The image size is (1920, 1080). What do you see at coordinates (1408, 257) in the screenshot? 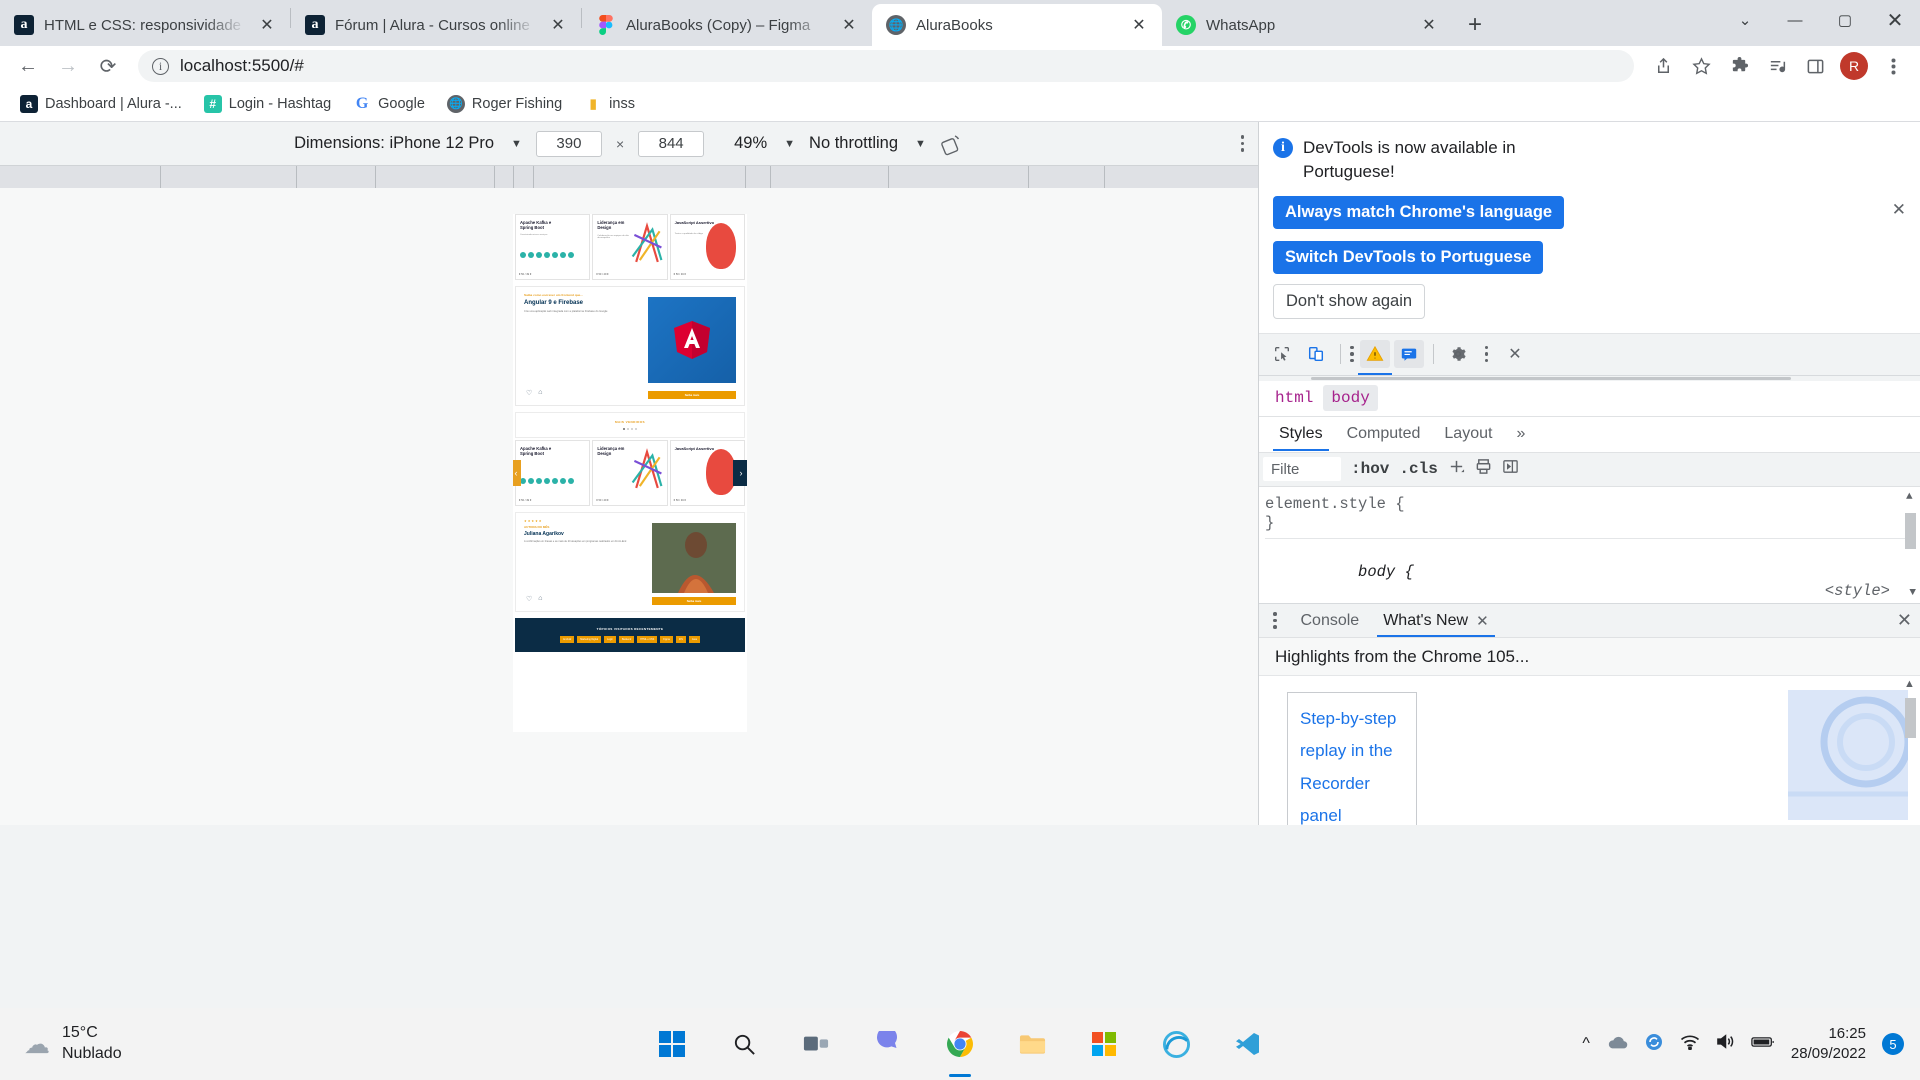
I see `switch-to-portuguese-button: Switch DevTools to Portuguese` at bounding box center [1408, 257].